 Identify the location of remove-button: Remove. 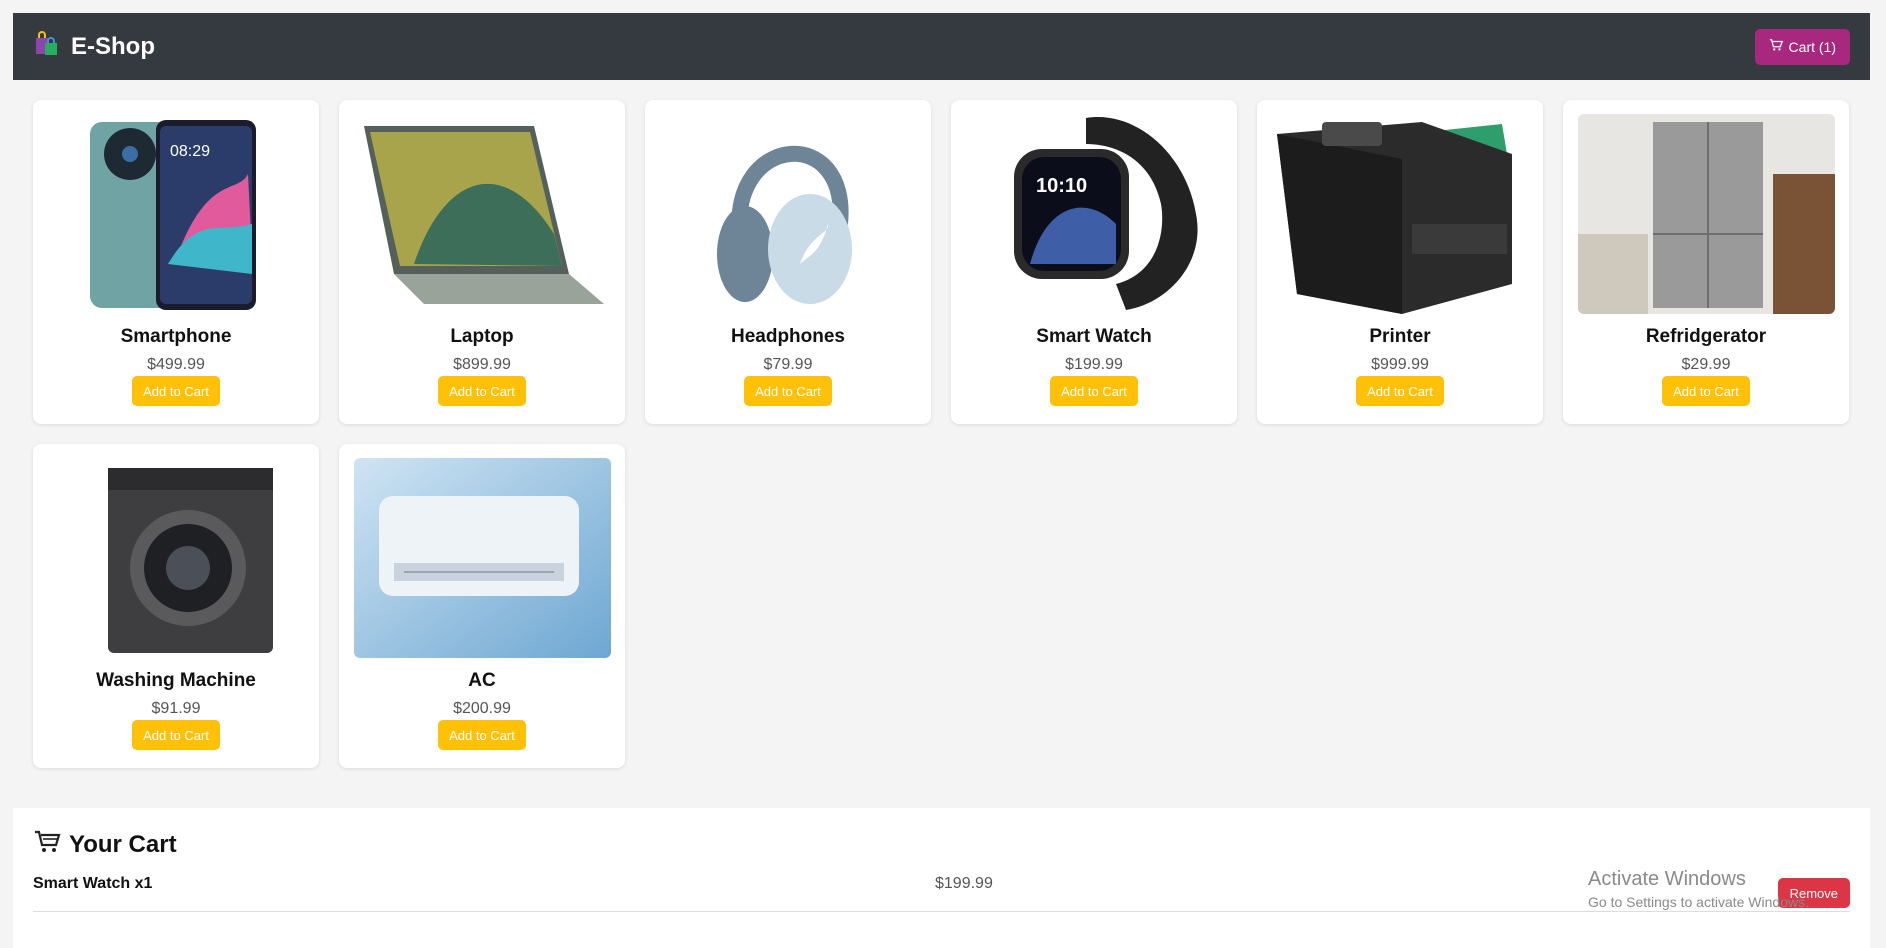
(1813, 893).